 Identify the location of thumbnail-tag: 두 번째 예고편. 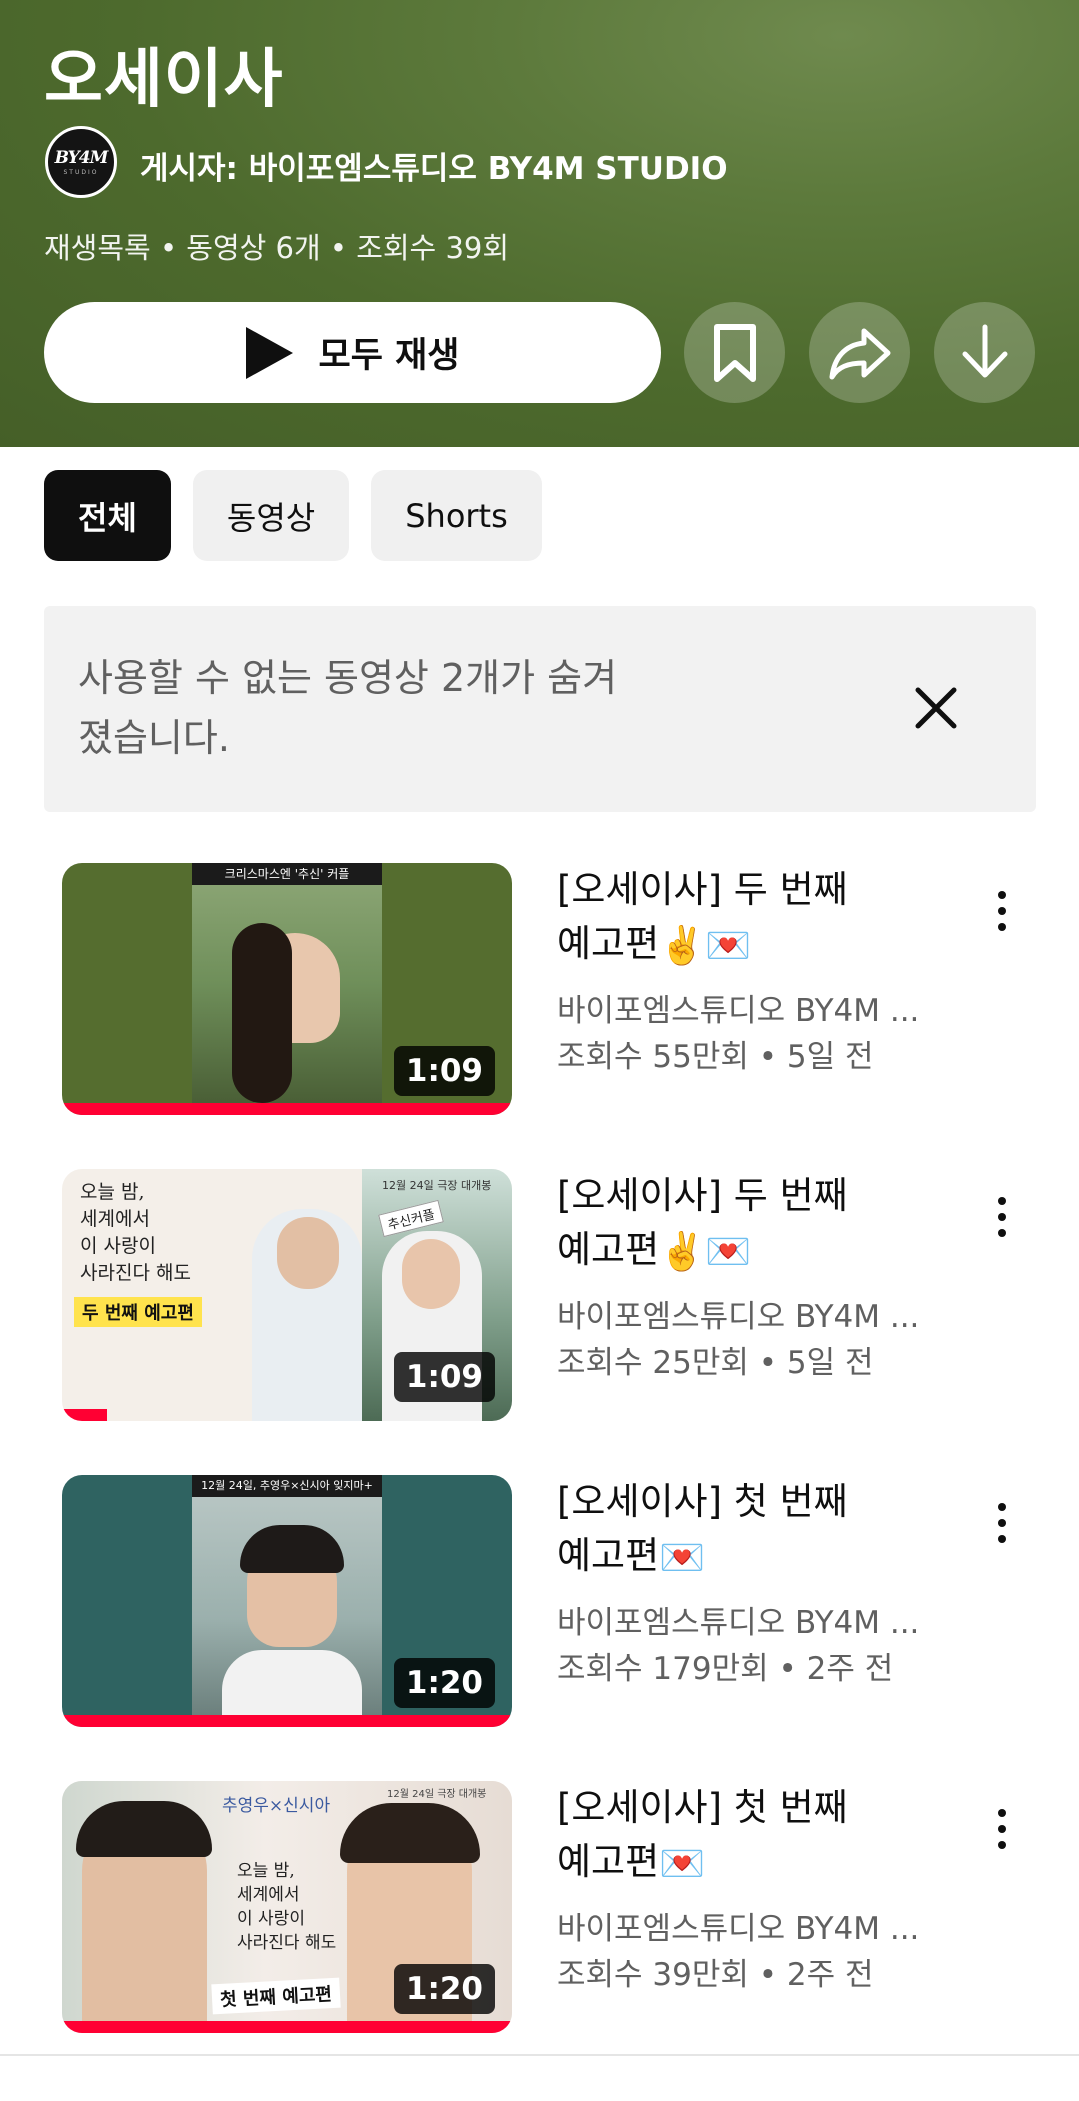
(138, 1312).